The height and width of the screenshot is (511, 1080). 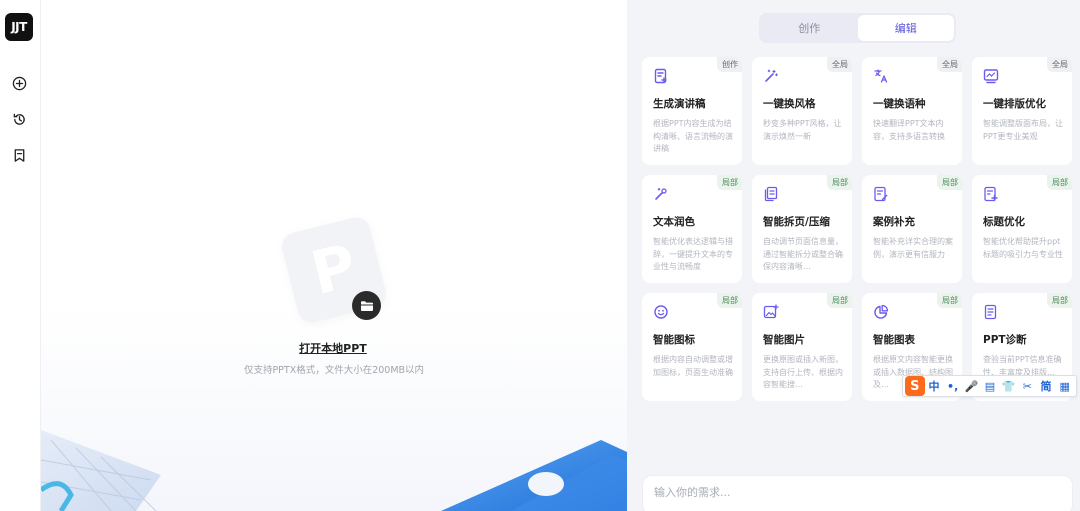 I want to click on polish-wand-icon, so click(x=661, y=193).